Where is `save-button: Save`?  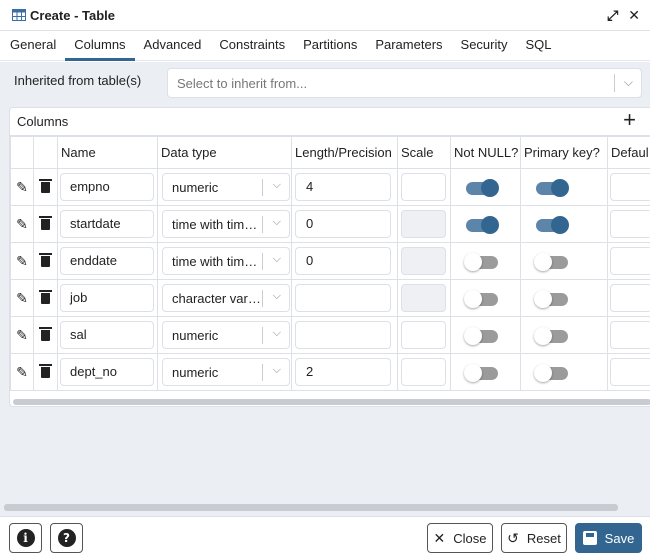
save-button: Save is located at coordinates (608, 538).